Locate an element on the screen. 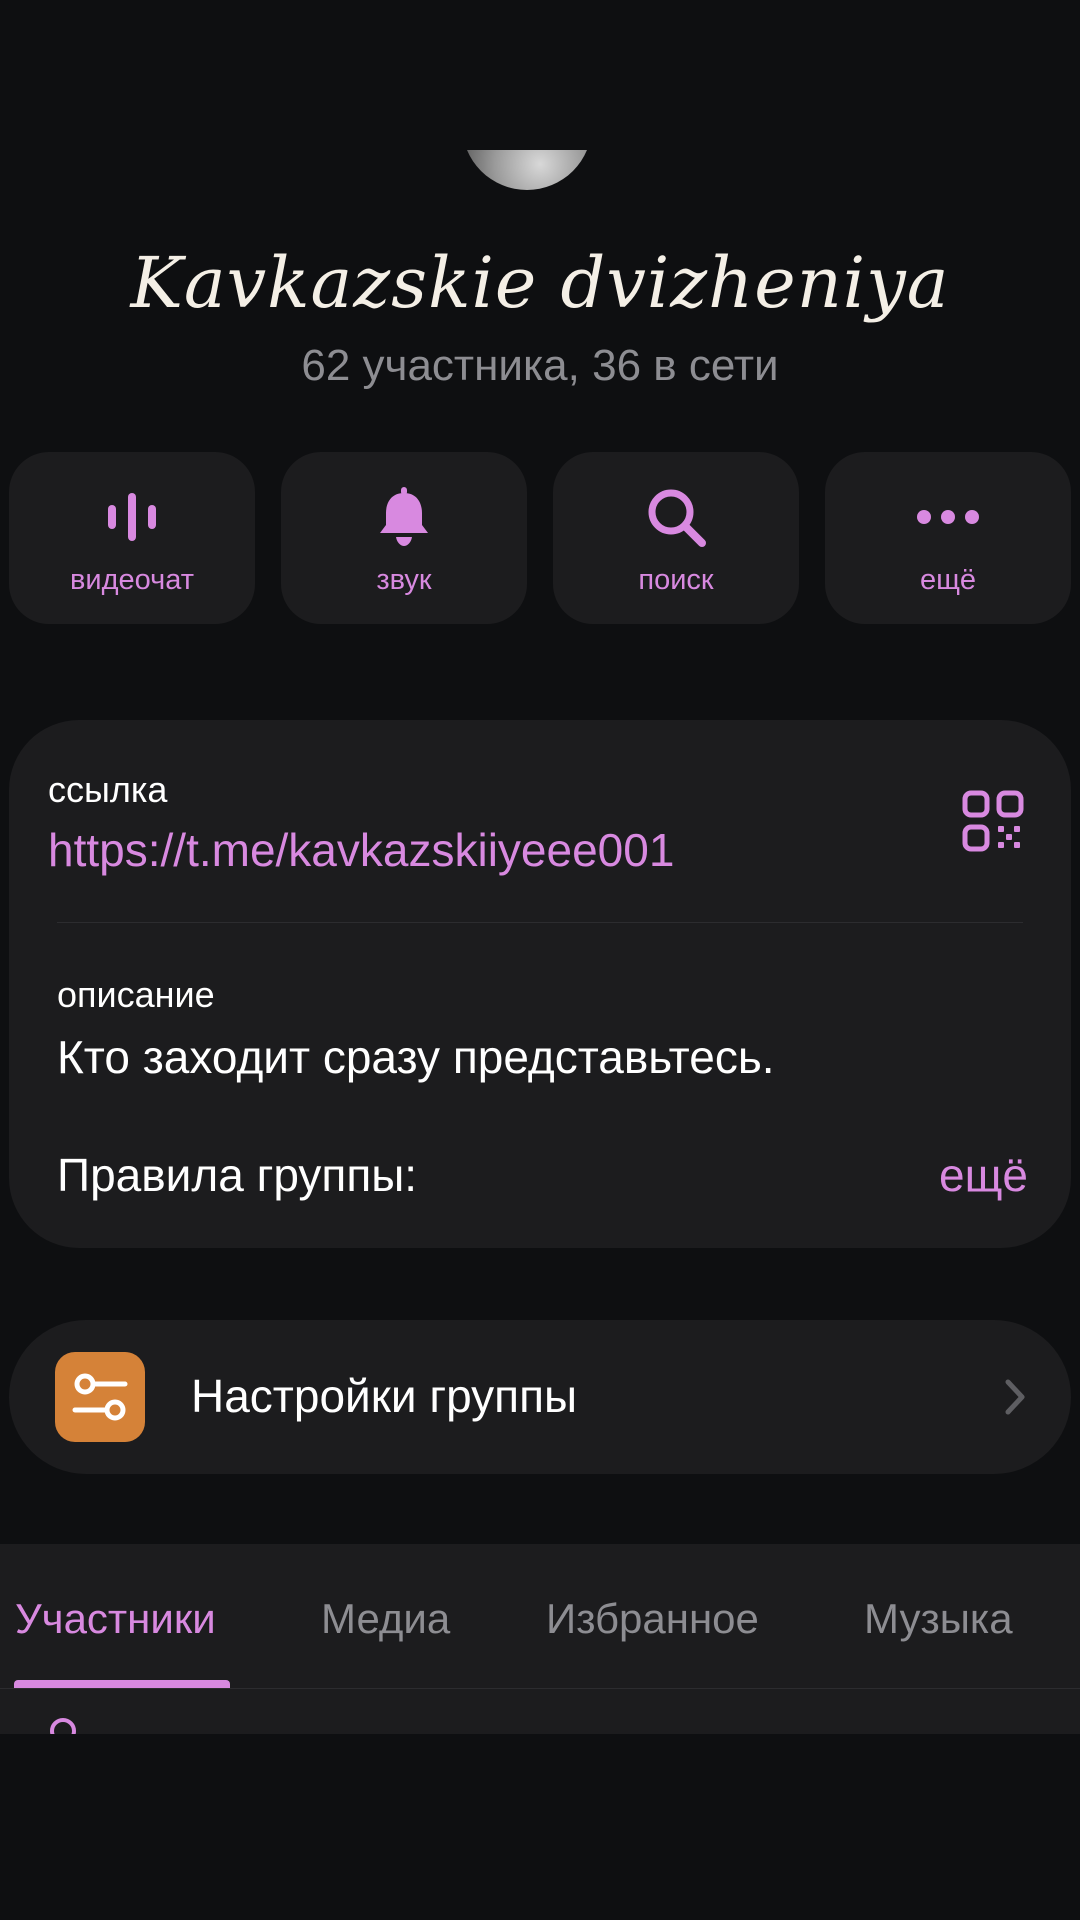  group-link: https://t.me/kavkazskiiyeee001 is located at coordinates (361, 850).